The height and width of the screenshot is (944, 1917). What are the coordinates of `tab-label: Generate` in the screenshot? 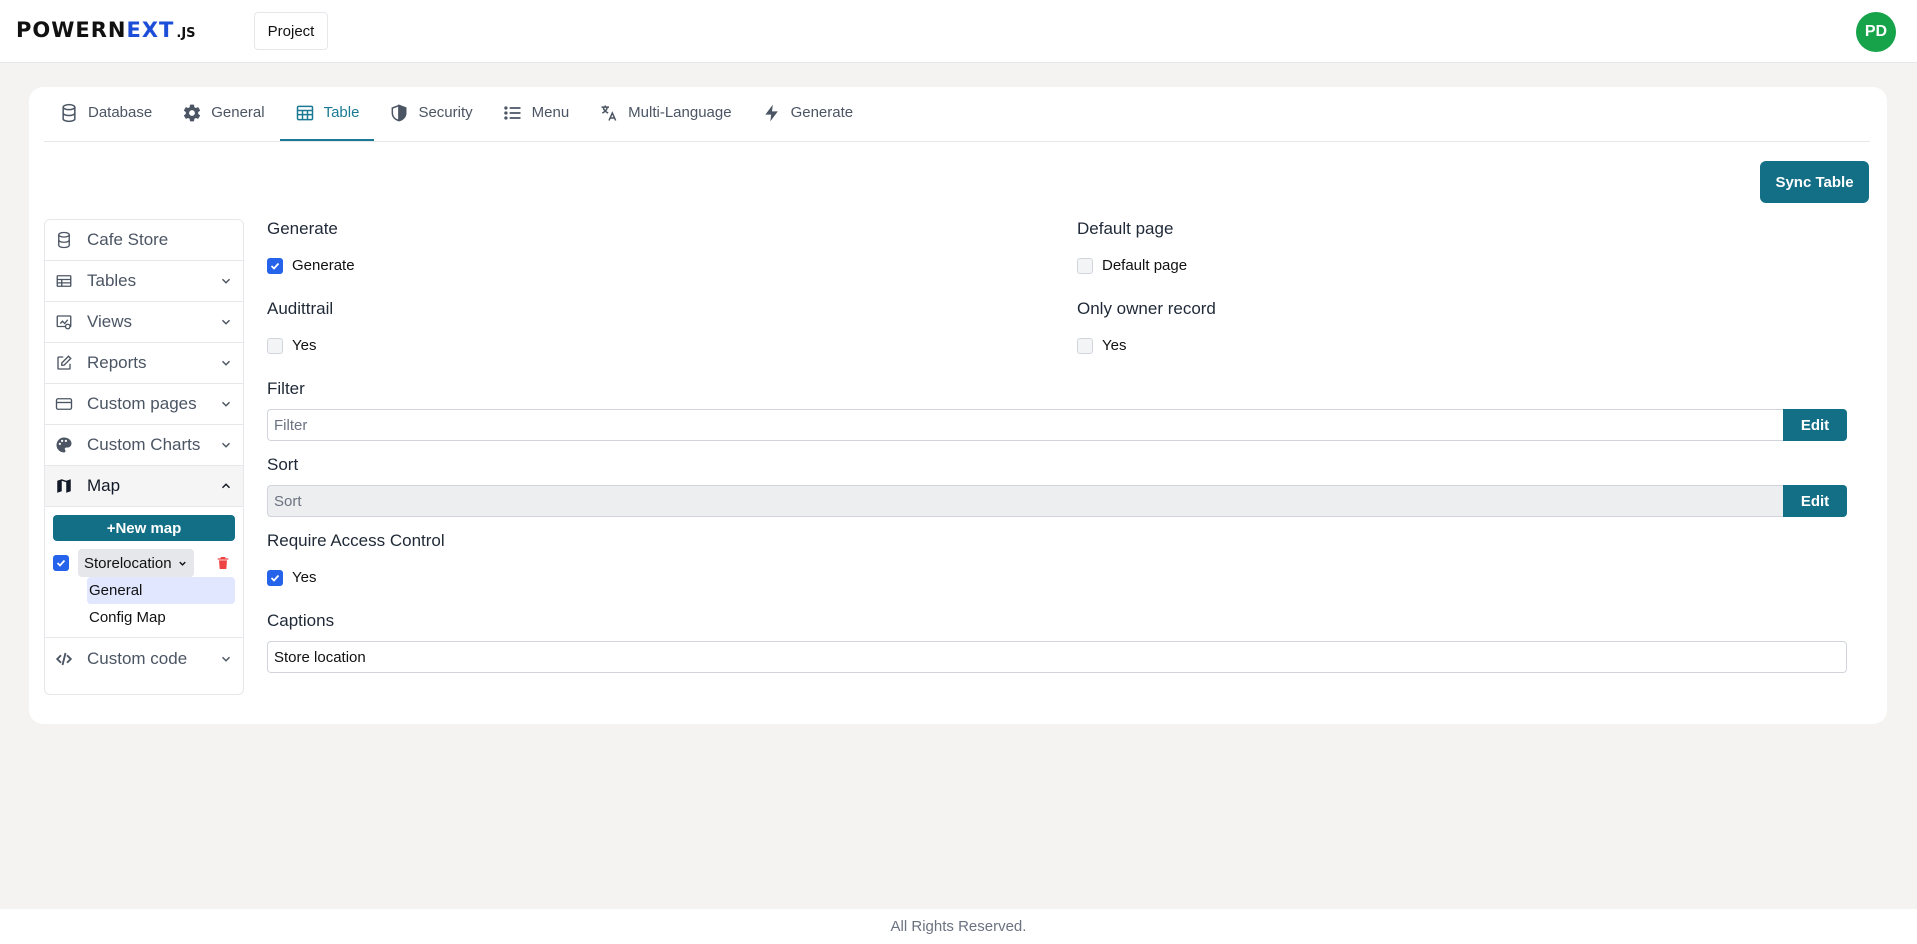 It's located at (822, 112).